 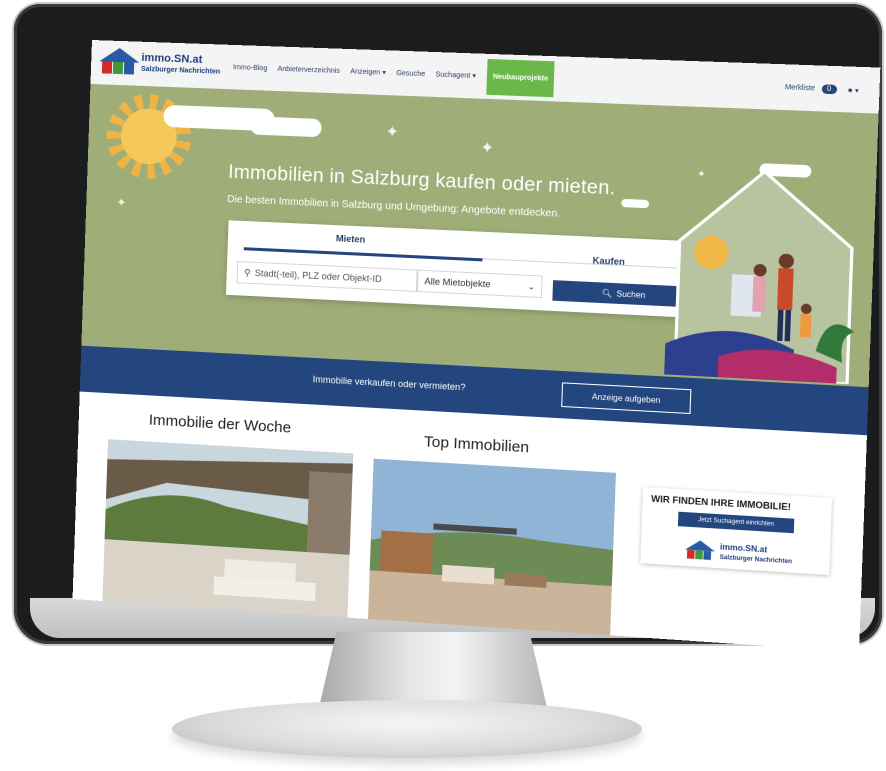 What do you see at coordinates (457, 283) in the screenshot?
I see `property-type-value: Alle Mietobjekte` at bounding box center [457, 283].